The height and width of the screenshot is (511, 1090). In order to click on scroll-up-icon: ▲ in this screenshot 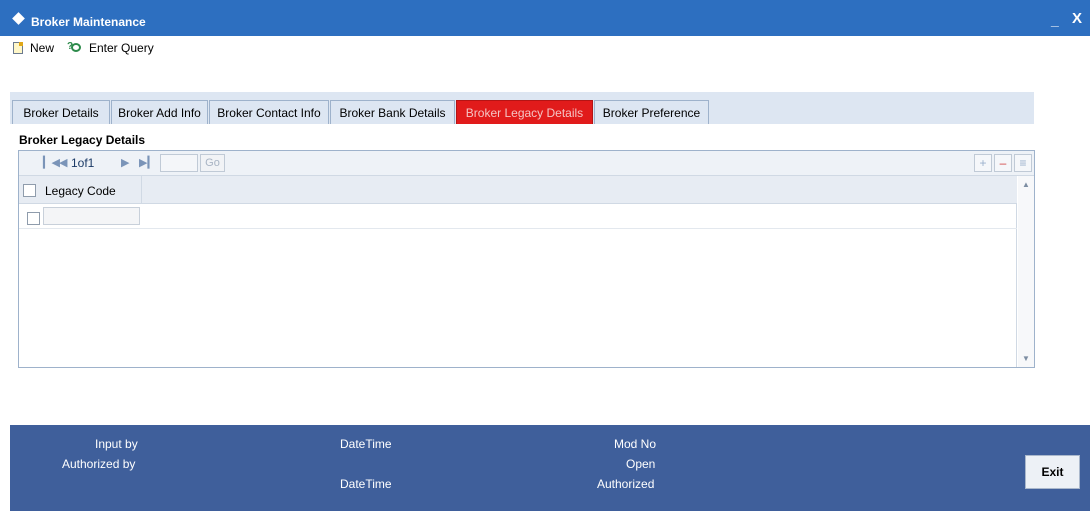, I will do `click(1026, 184)`.